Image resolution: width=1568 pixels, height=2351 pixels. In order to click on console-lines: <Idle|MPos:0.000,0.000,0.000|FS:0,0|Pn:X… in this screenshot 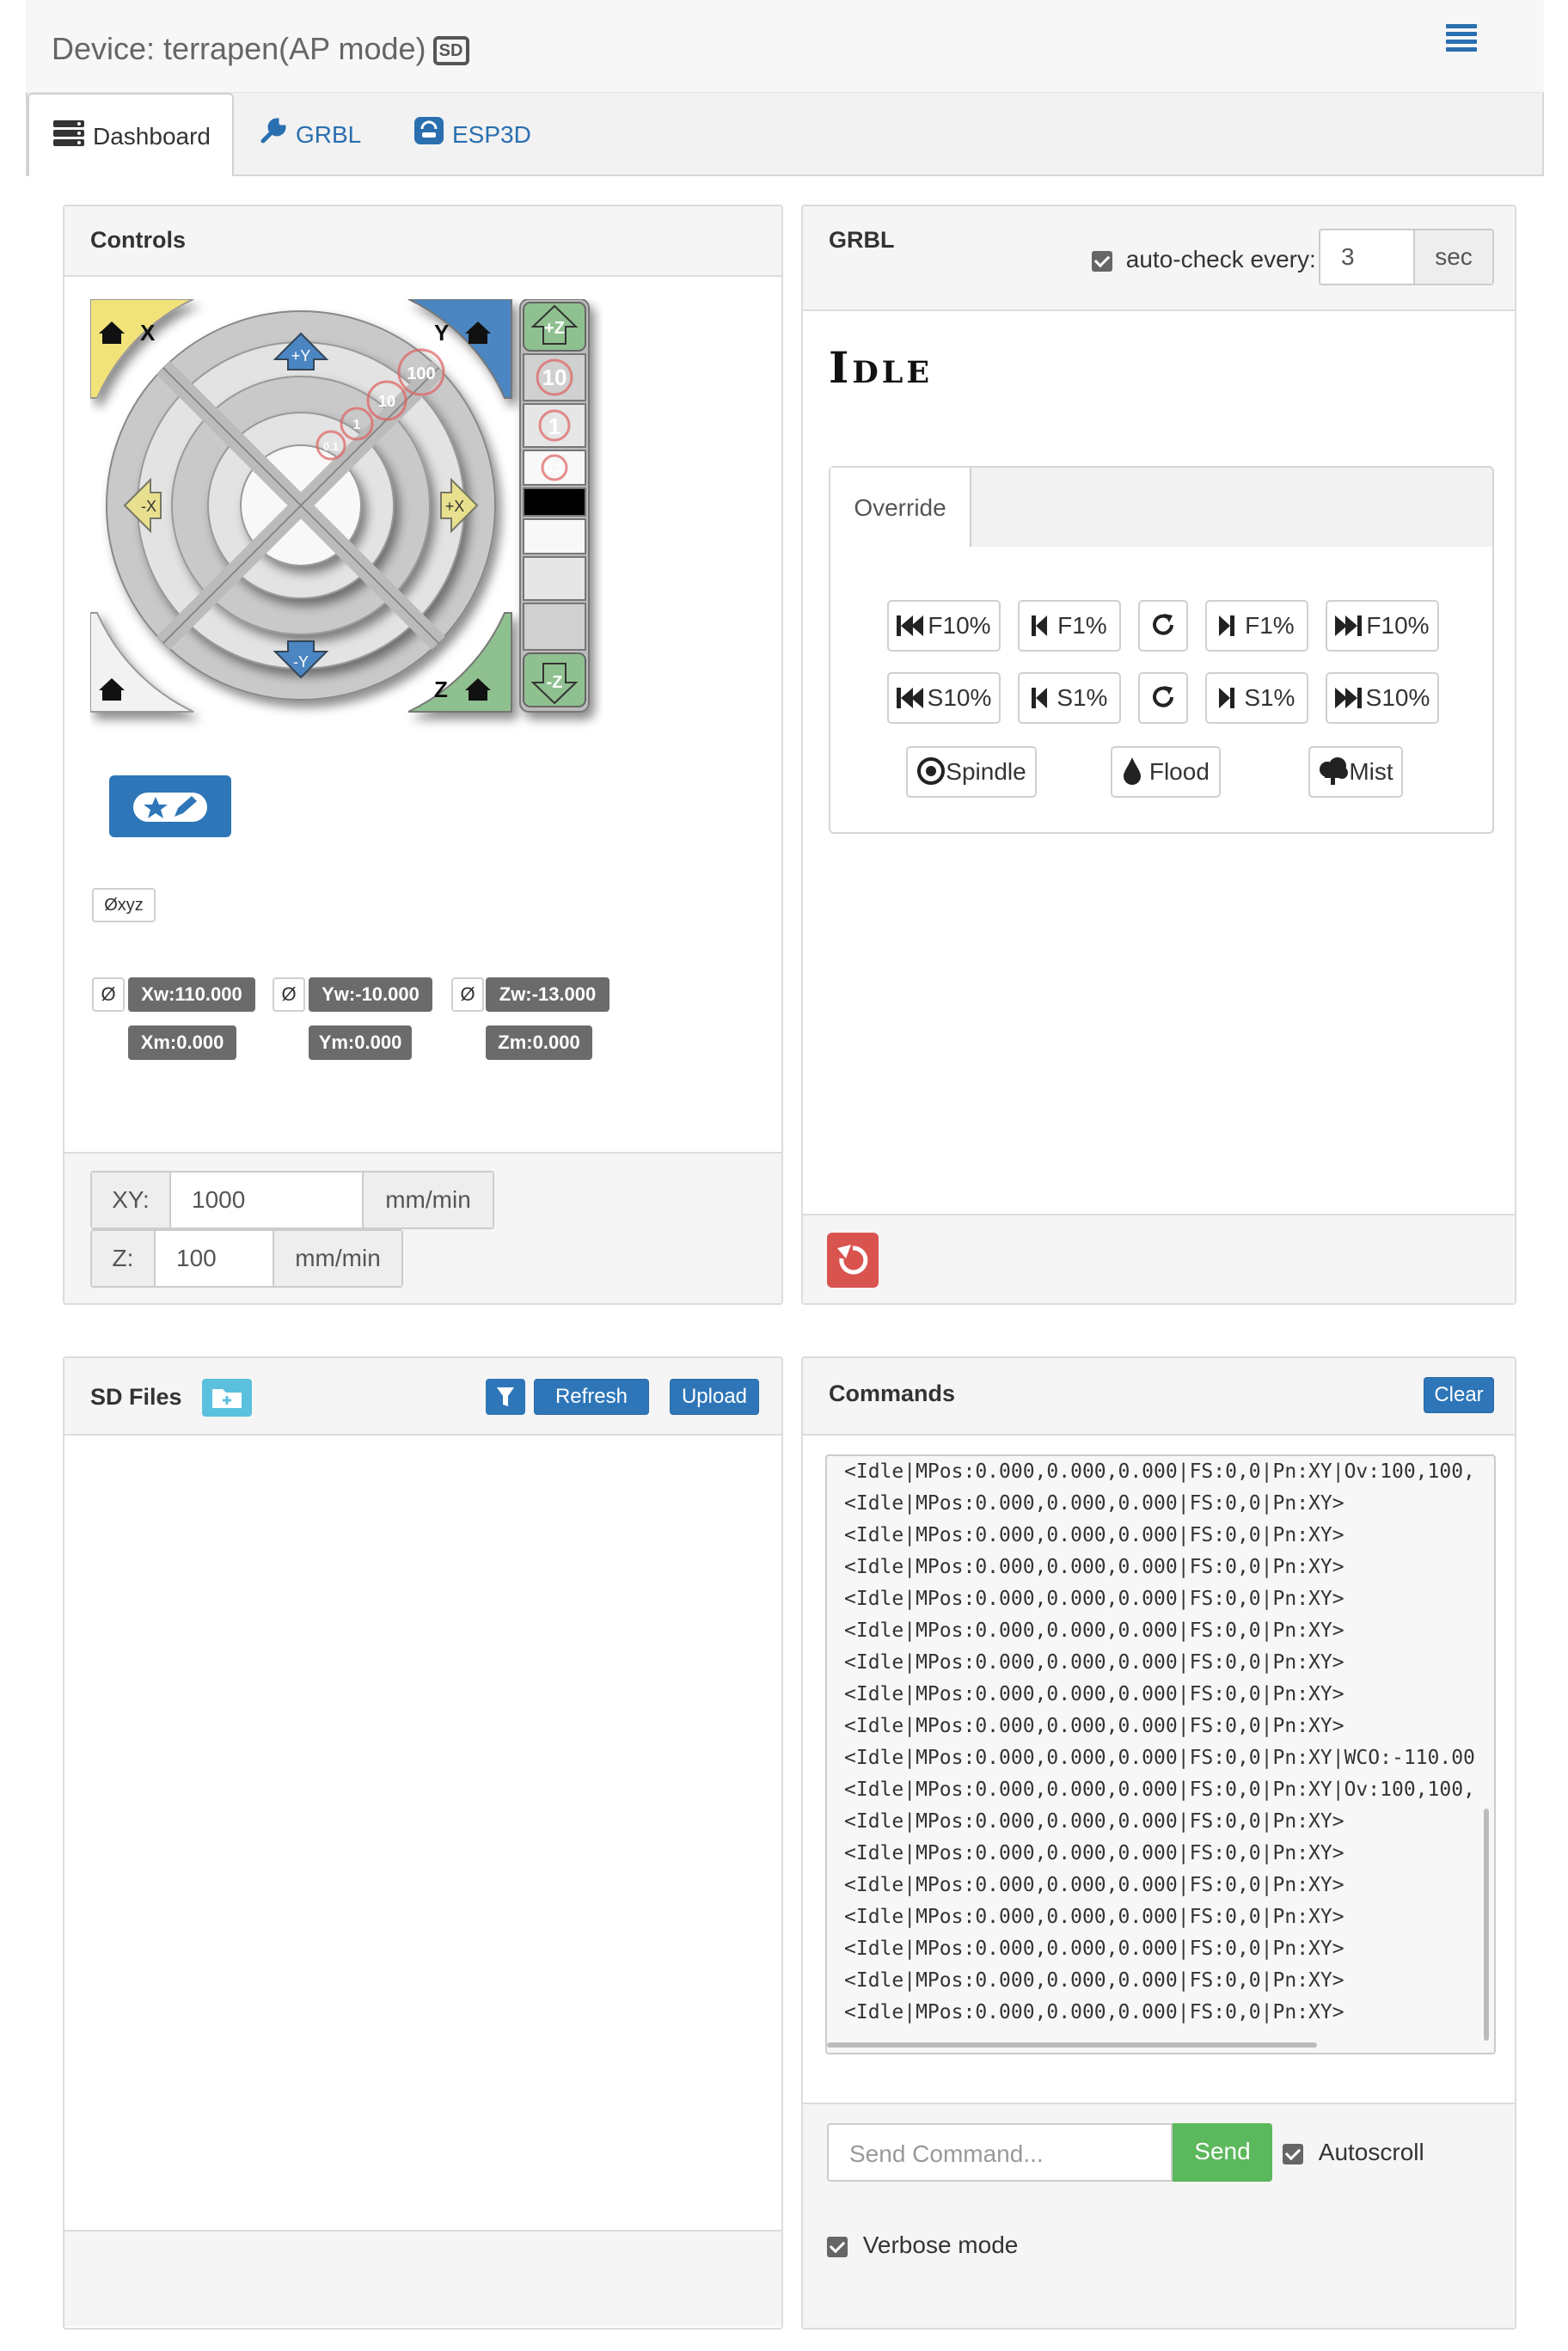, I will do `click(1160, 1742)`.